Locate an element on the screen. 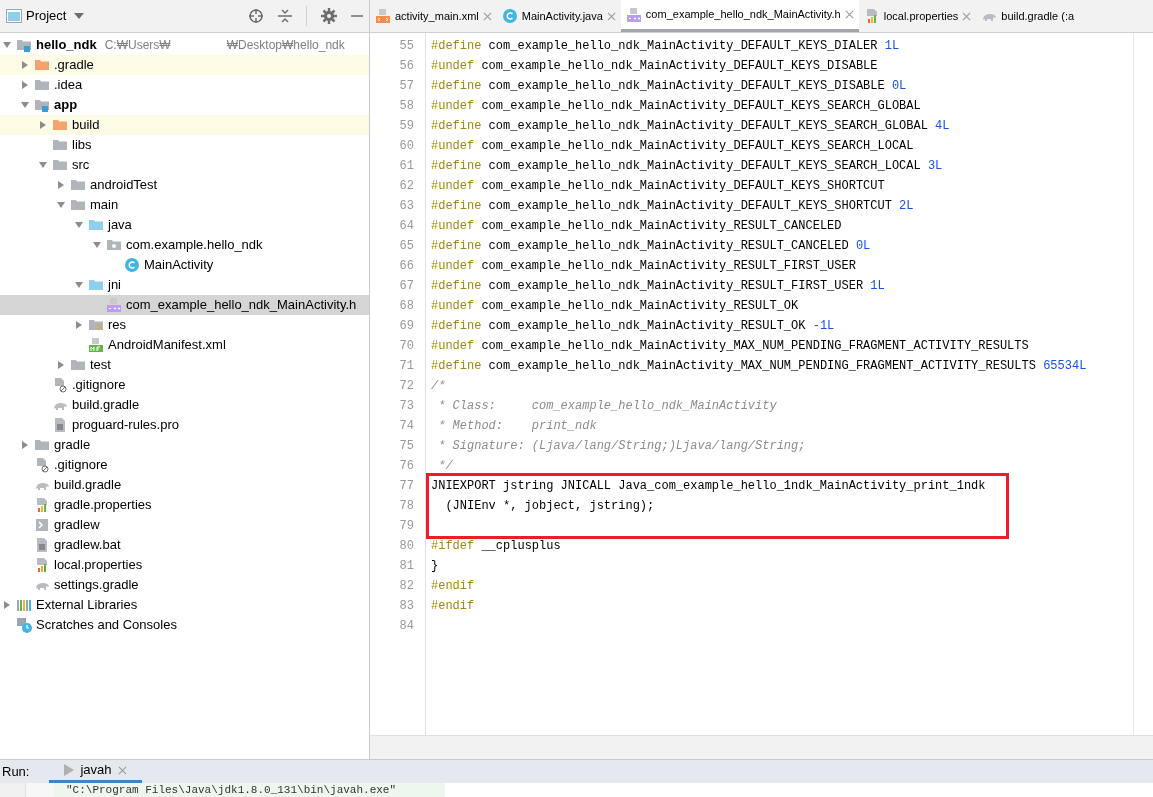  tree-item: gradle is located at coordinates (184, 445).